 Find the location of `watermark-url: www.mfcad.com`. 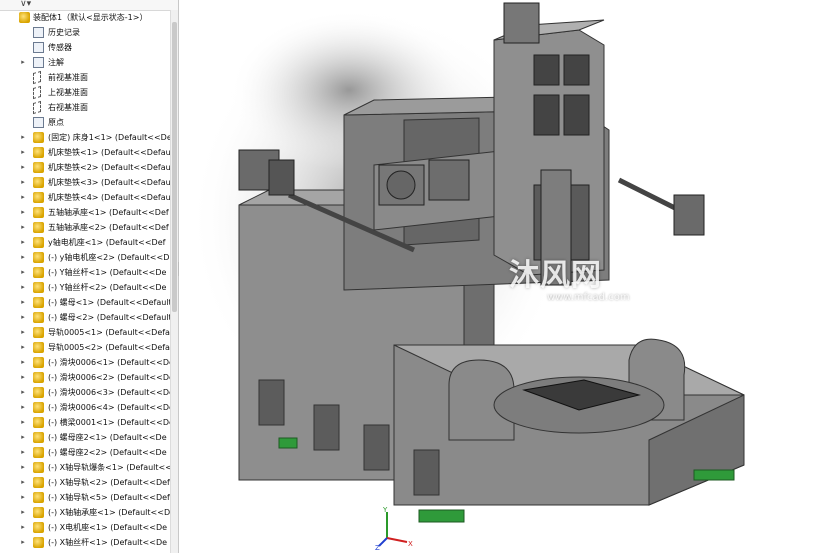

watermark-url: www.mfcad.com is located at coordinates (588, 297).